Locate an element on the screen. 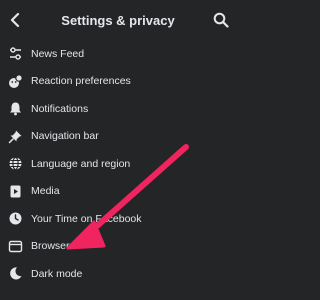 Image resolution: width=320 pixels, height=300 pixels. menu-item-your-time-on-facebook: Your Time on Facebook is located at coordinates (118, 219).